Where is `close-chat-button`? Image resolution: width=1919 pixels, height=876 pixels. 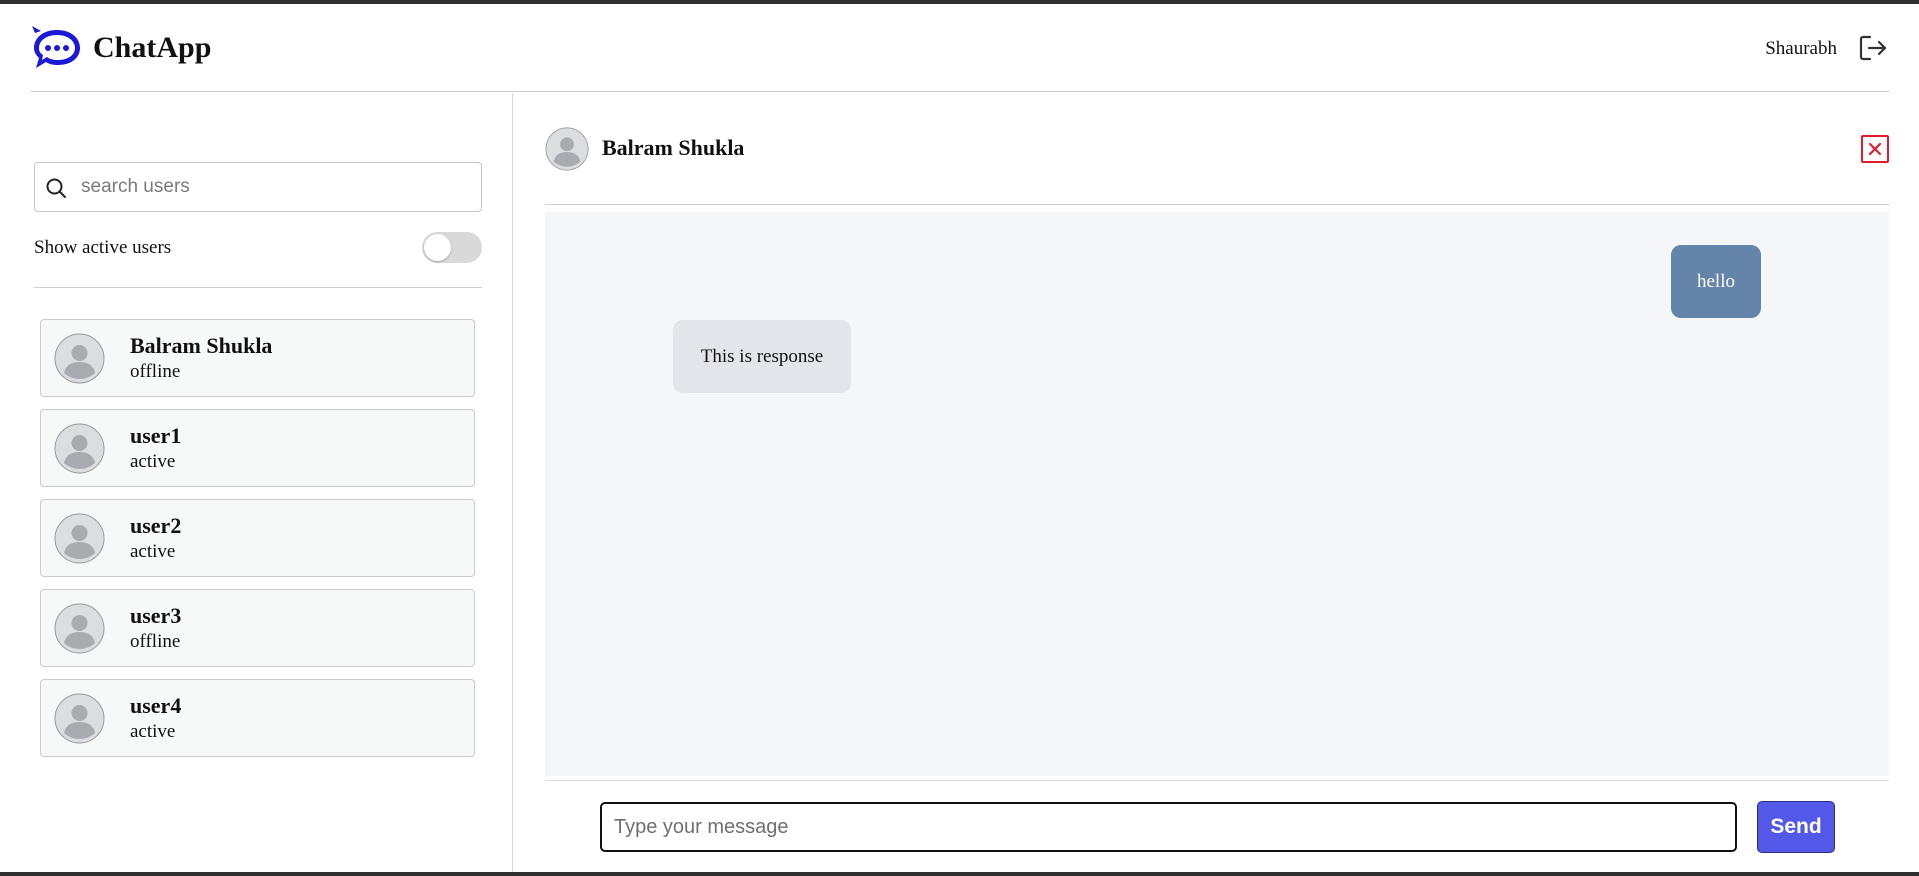
close-chat-button is located at coordinates (1875, 149).